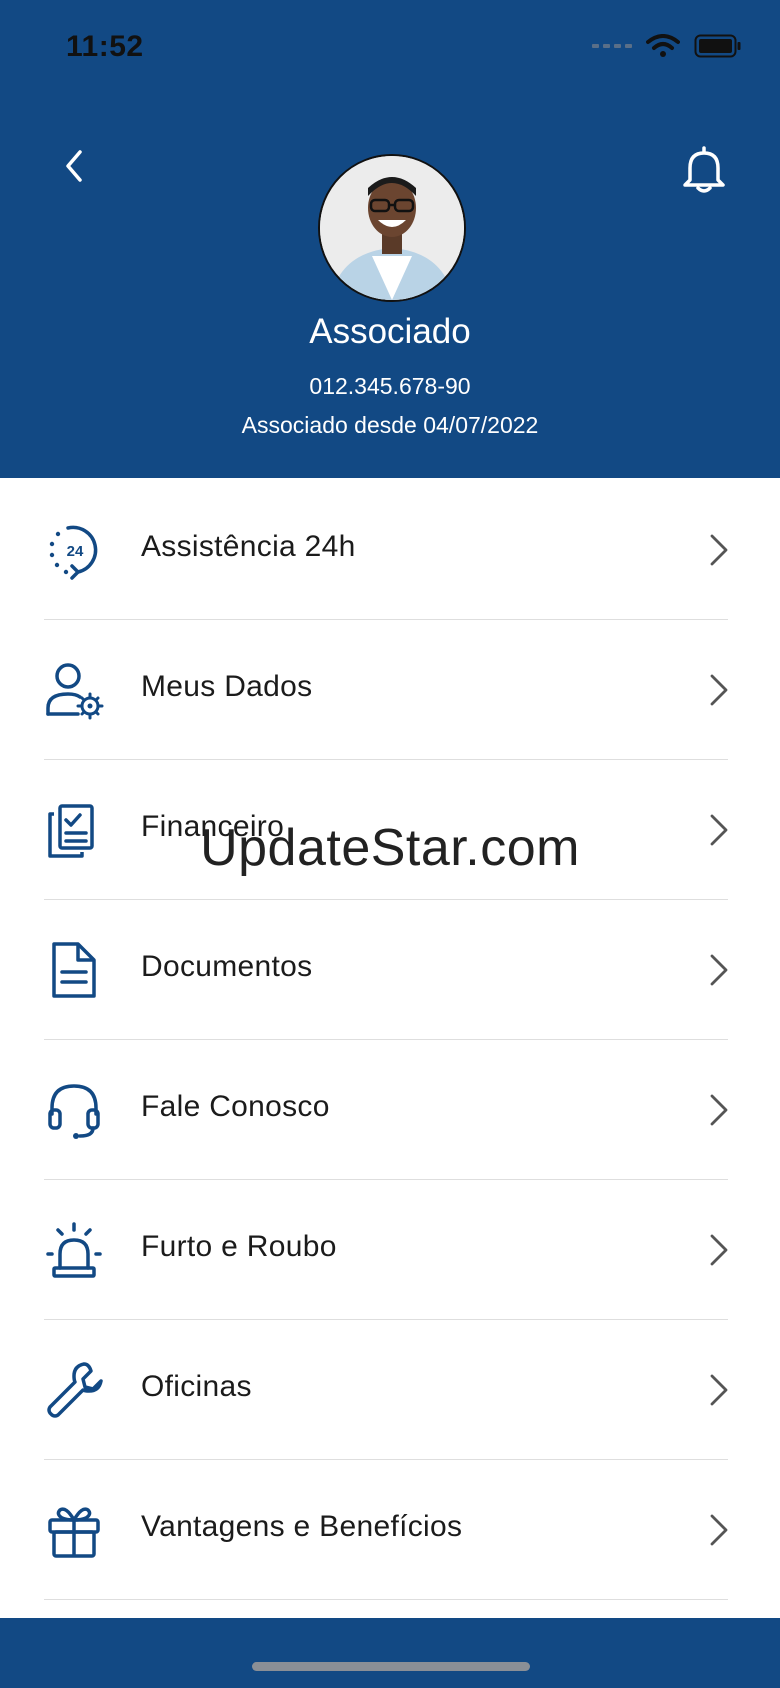 This screenshot has width=780, height=1688. I want to click on profile-cpf: 012.345.678-90, so click(390, 386).